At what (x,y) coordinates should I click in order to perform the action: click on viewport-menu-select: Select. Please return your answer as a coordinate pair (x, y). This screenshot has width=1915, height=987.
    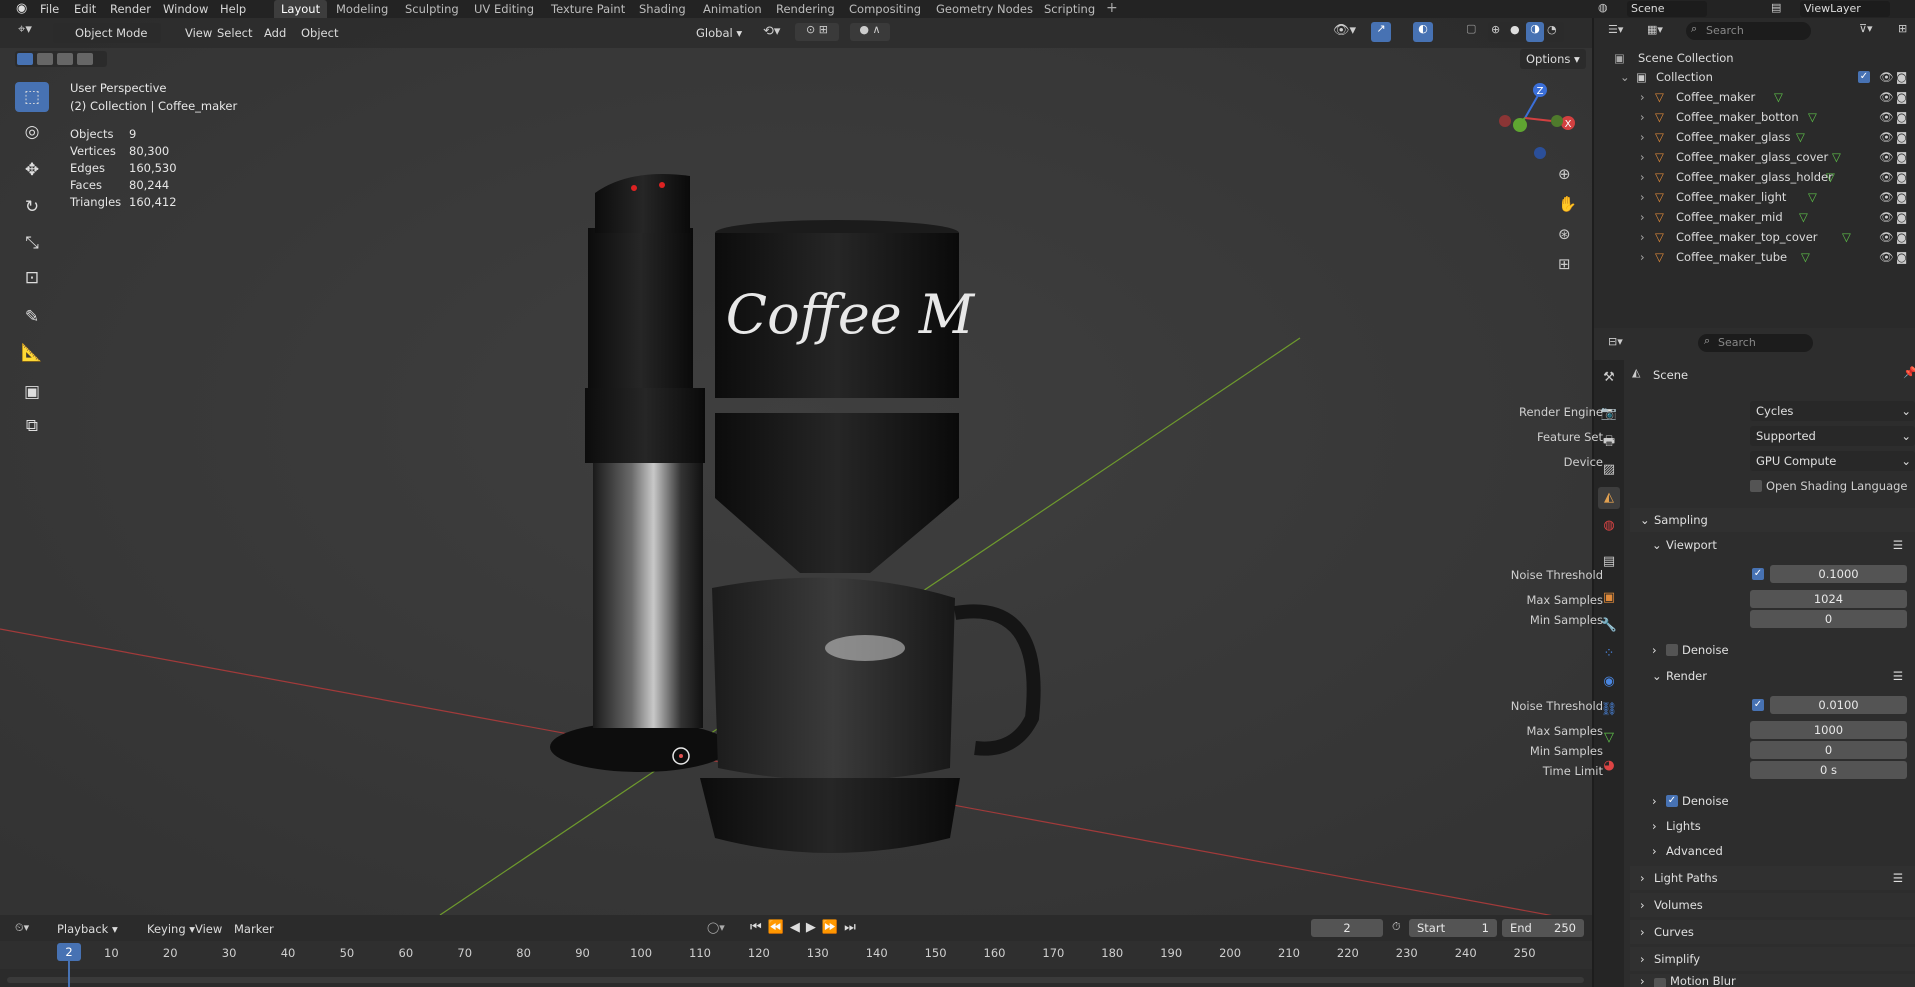
    Looking at the image, I should click on (234, 33).